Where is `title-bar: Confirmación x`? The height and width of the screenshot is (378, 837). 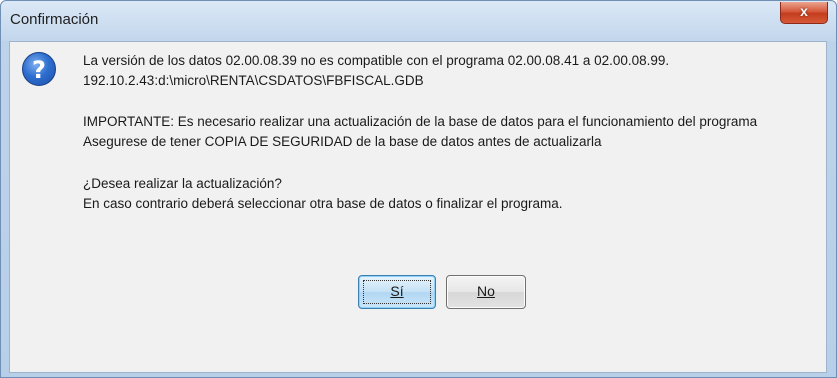 title-bar: Confirmación x is located at coordinates (418, 21).